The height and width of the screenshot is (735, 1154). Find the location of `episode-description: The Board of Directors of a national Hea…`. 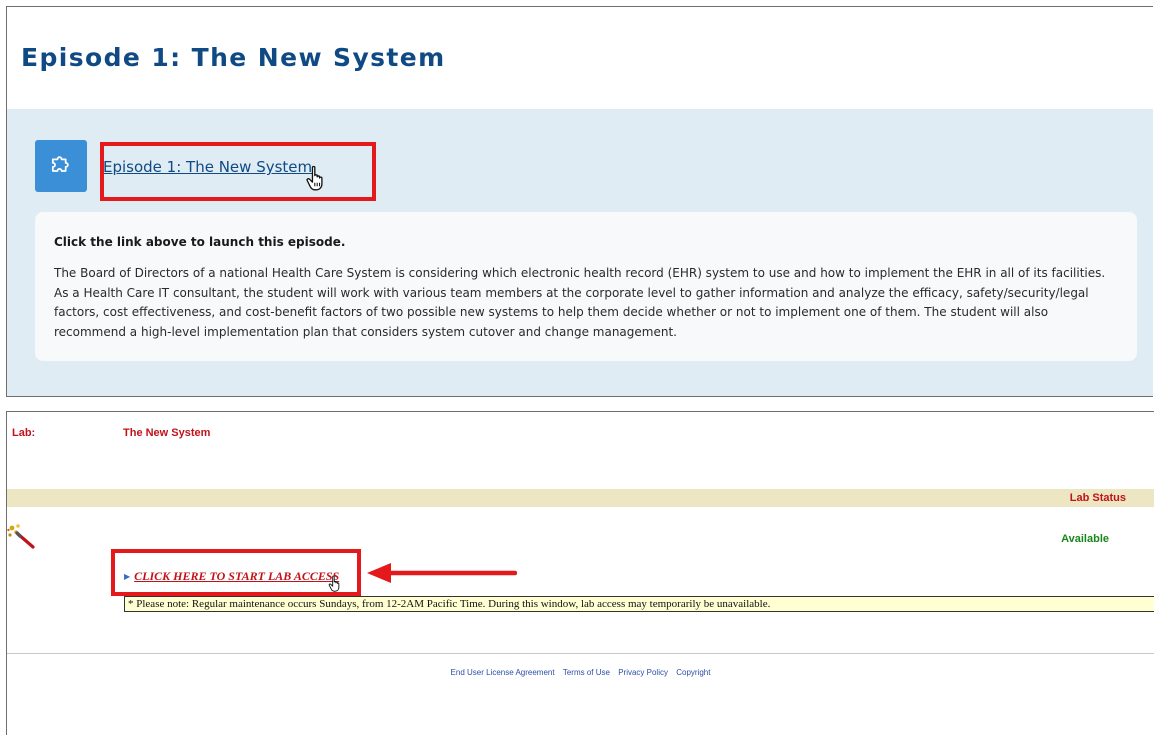

episode-description: The Board of Directors of a national Hea… is located at coordinates (580, 302).